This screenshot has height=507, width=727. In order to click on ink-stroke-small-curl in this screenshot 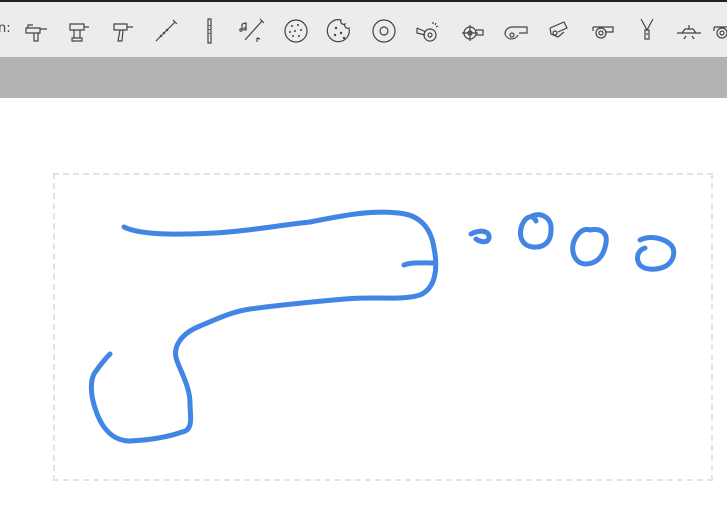, I will do `click(480, 236)`.